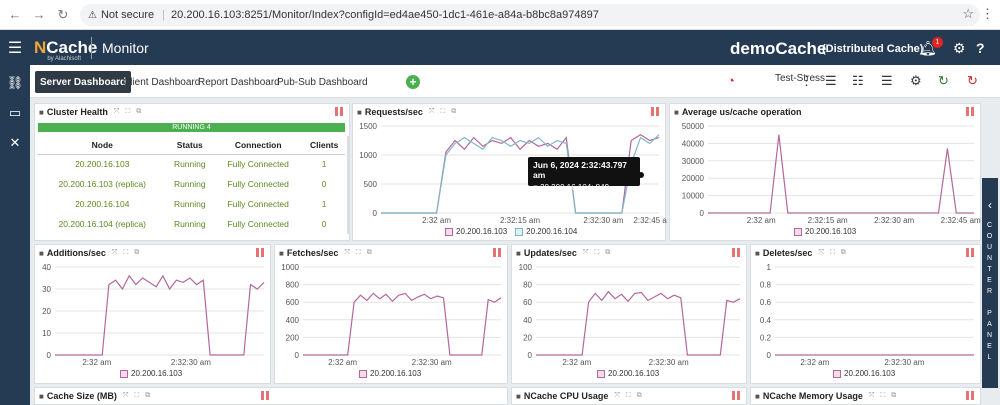 This screenshot has width=1000, height=405. I want to click on tab-server-dashboard: Server Dashboard, so click(83, 82).